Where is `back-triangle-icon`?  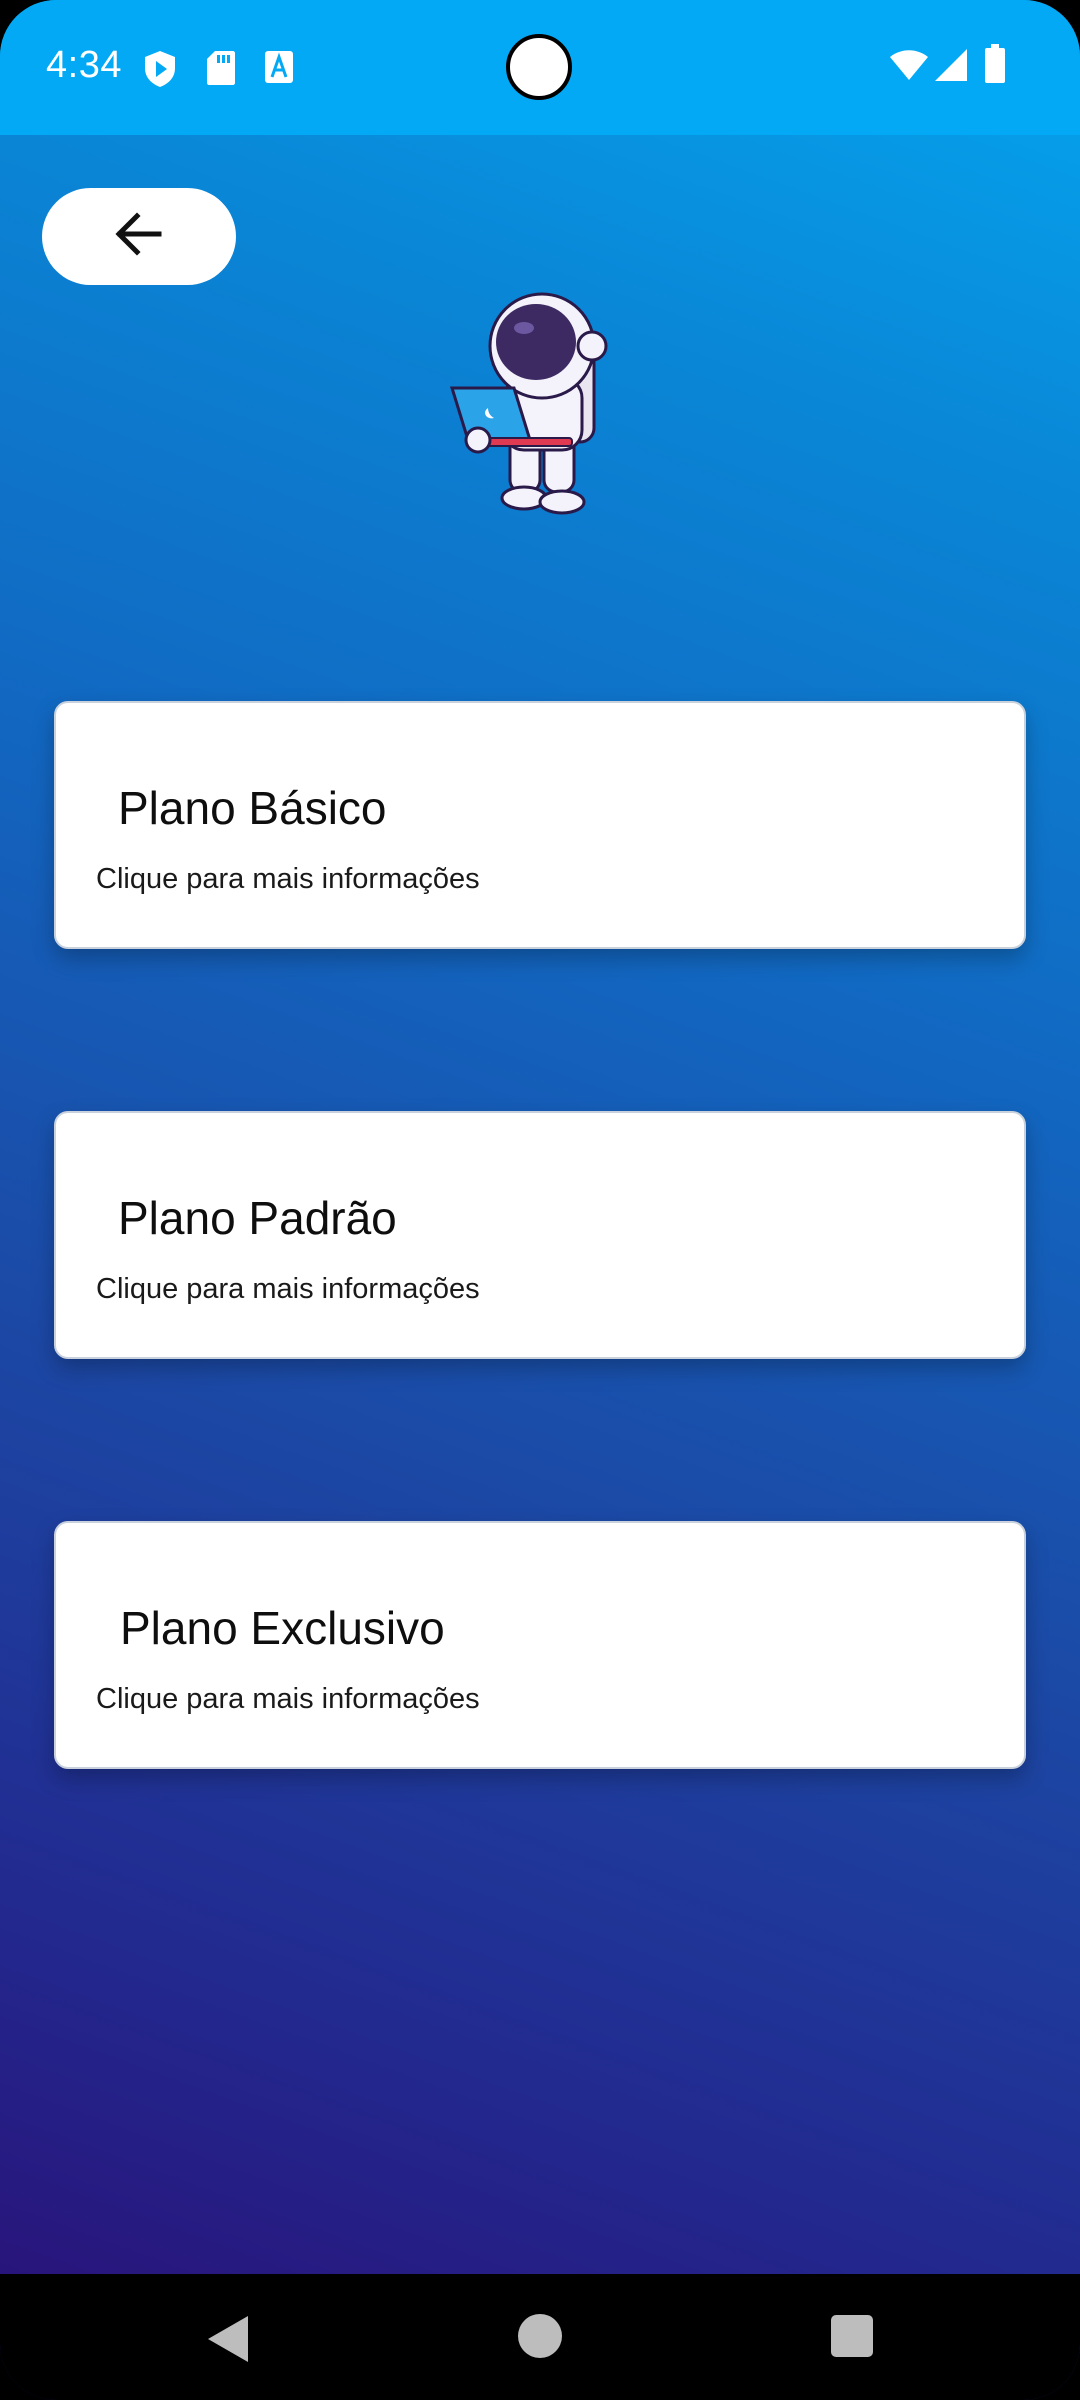 back-triangle-icon is located at coordinates (227, 2341).